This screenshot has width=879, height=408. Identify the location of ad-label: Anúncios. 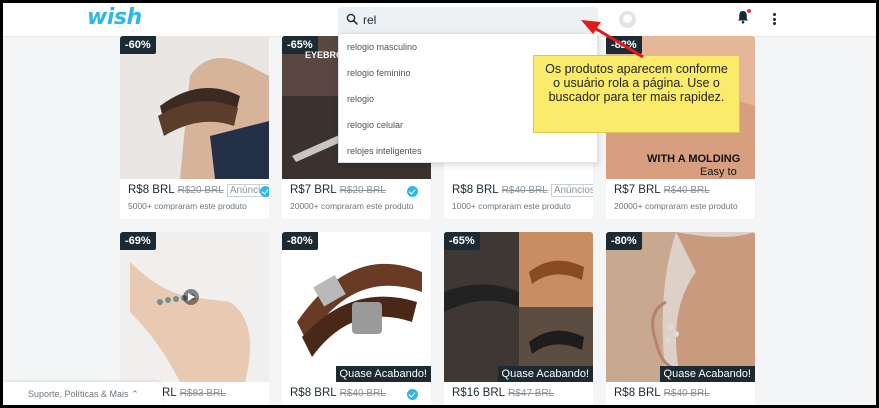
(571, 190).